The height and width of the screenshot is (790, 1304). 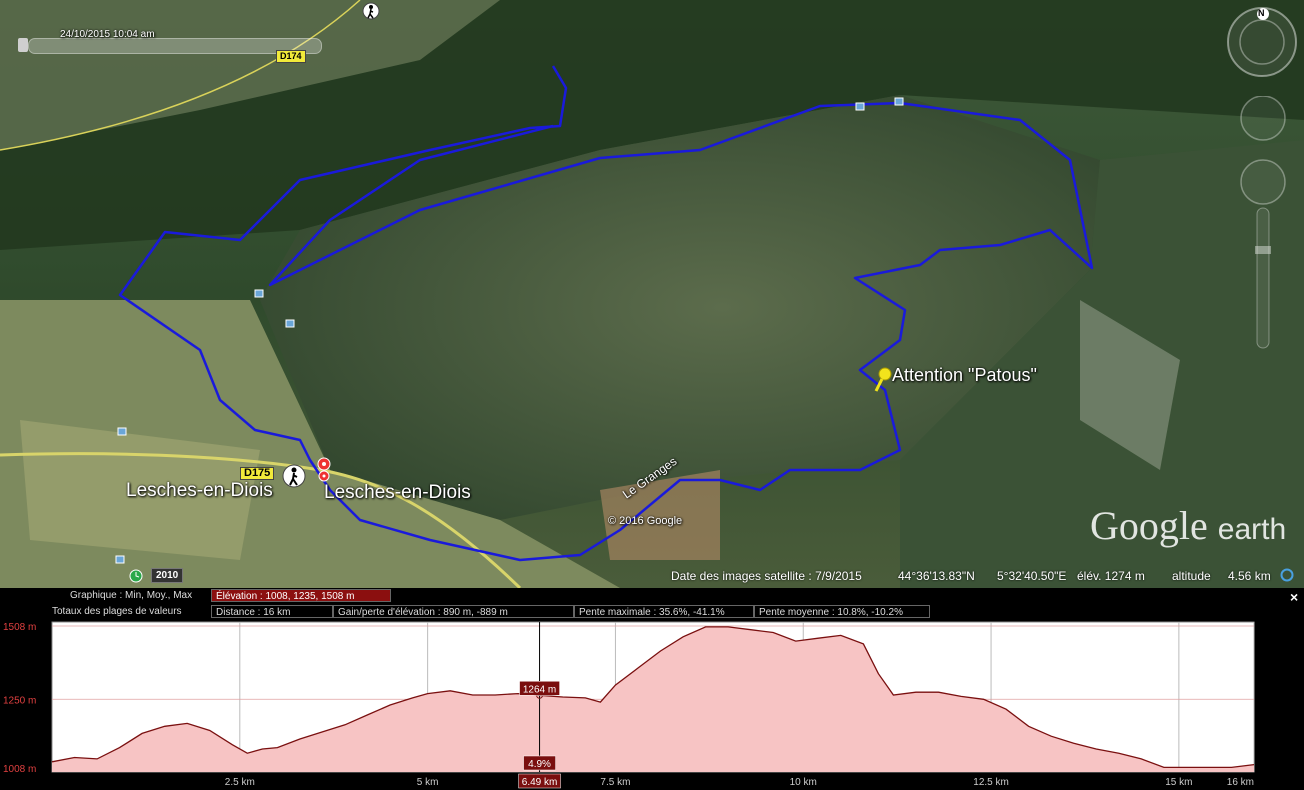 What do you see at coordinates (1188, 525) in the screenshot?
I see `google-earth-logo: Google earth` at bounding box center [1188, 525].